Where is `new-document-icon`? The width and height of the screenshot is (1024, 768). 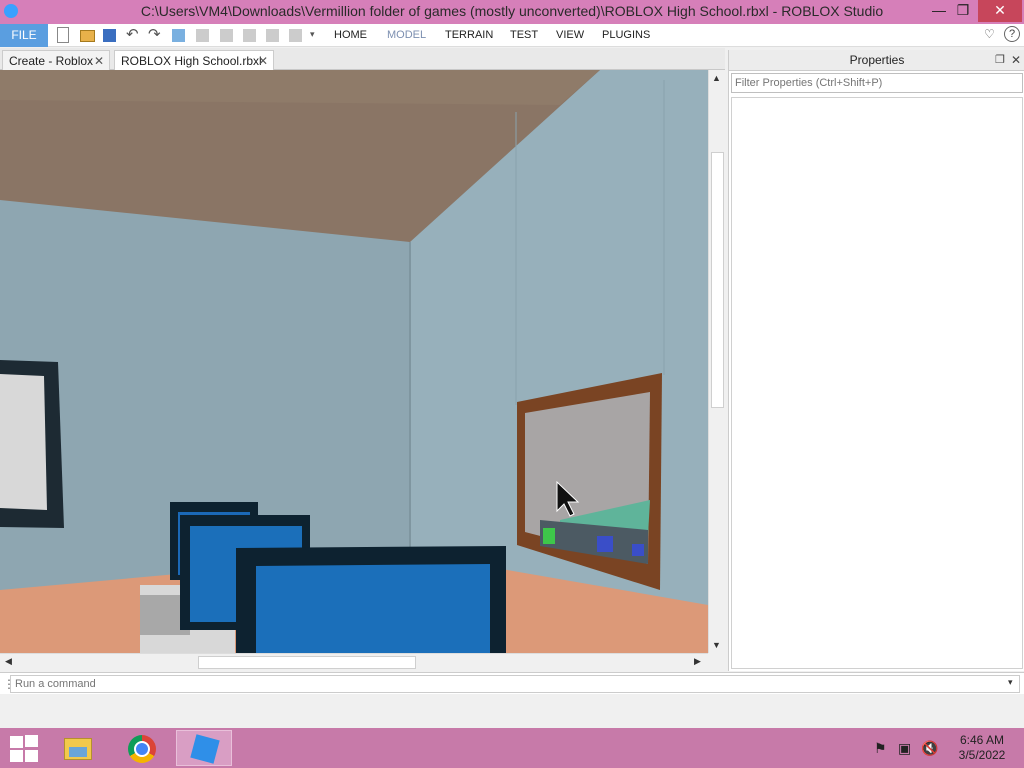 new-document-icon is located at coordinates (63, 35).